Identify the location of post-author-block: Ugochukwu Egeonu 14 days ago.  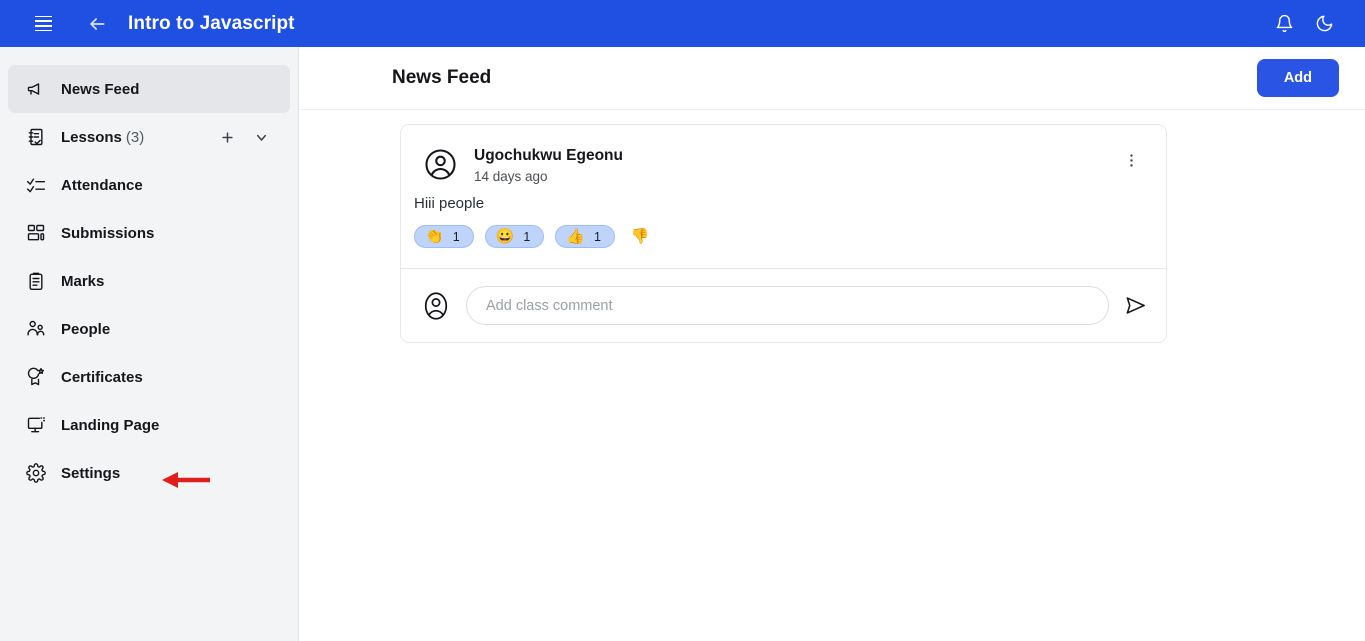
(548, 165).